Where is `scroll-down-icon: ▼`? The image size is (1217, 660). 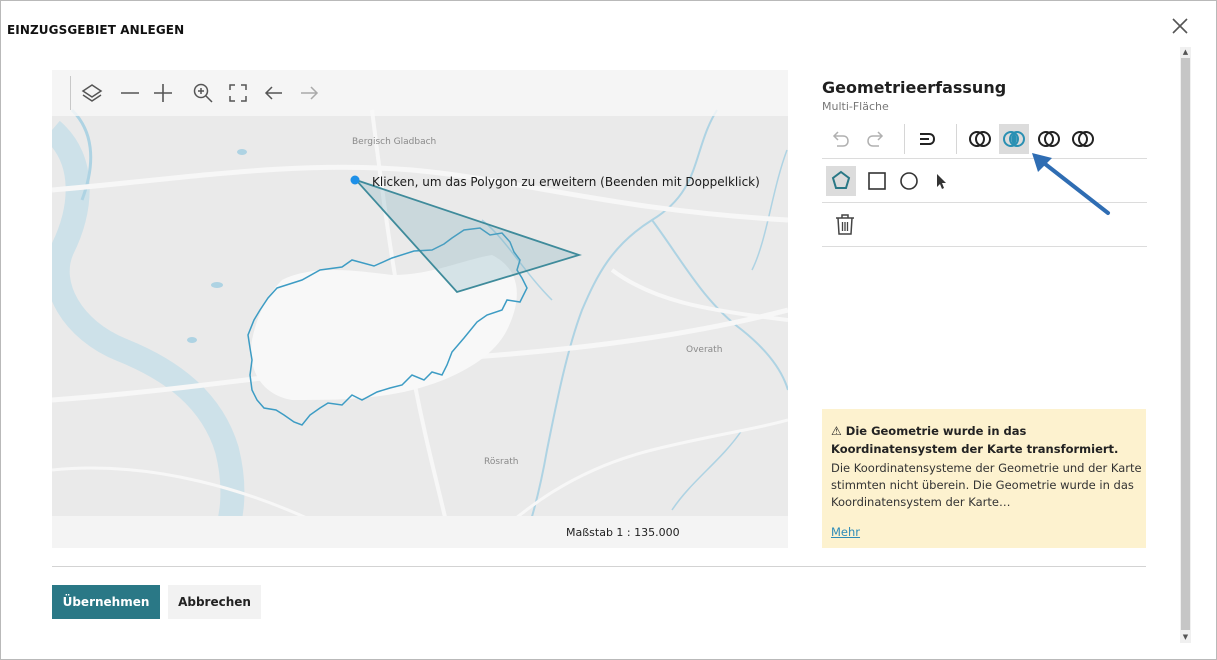 scroll-down-icon: ▼ is located at coordinates (1185, 637).